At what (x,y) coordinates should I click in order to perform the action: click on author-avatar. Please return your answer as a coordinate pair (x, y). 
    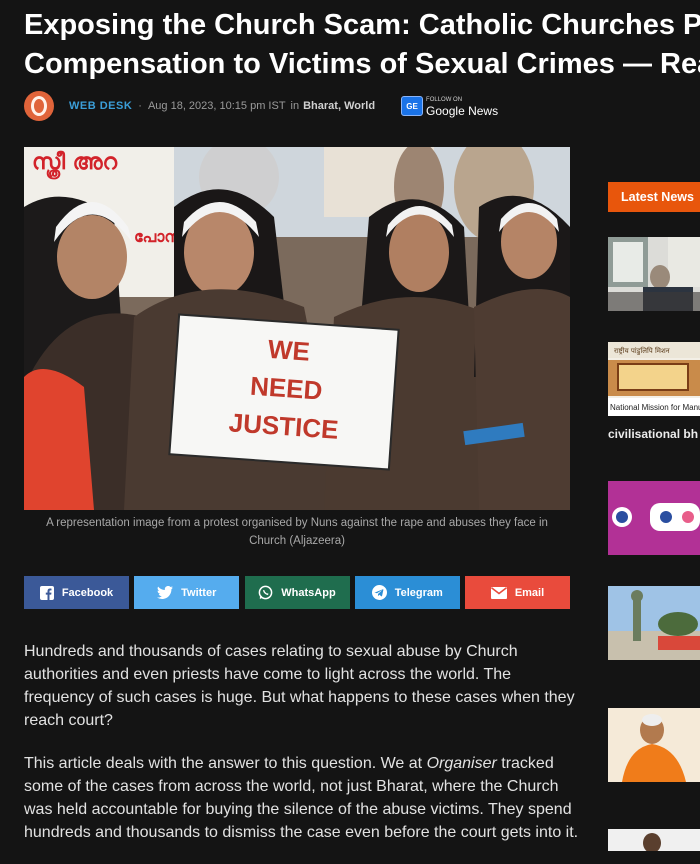
    Looking at the image, I should click on (39, 106).